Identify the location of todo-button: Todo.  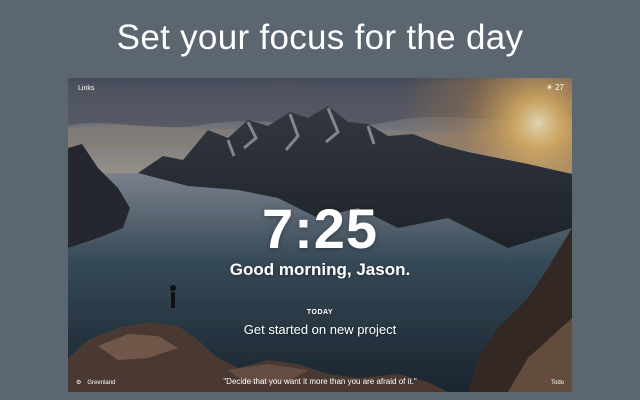
(557, 383).